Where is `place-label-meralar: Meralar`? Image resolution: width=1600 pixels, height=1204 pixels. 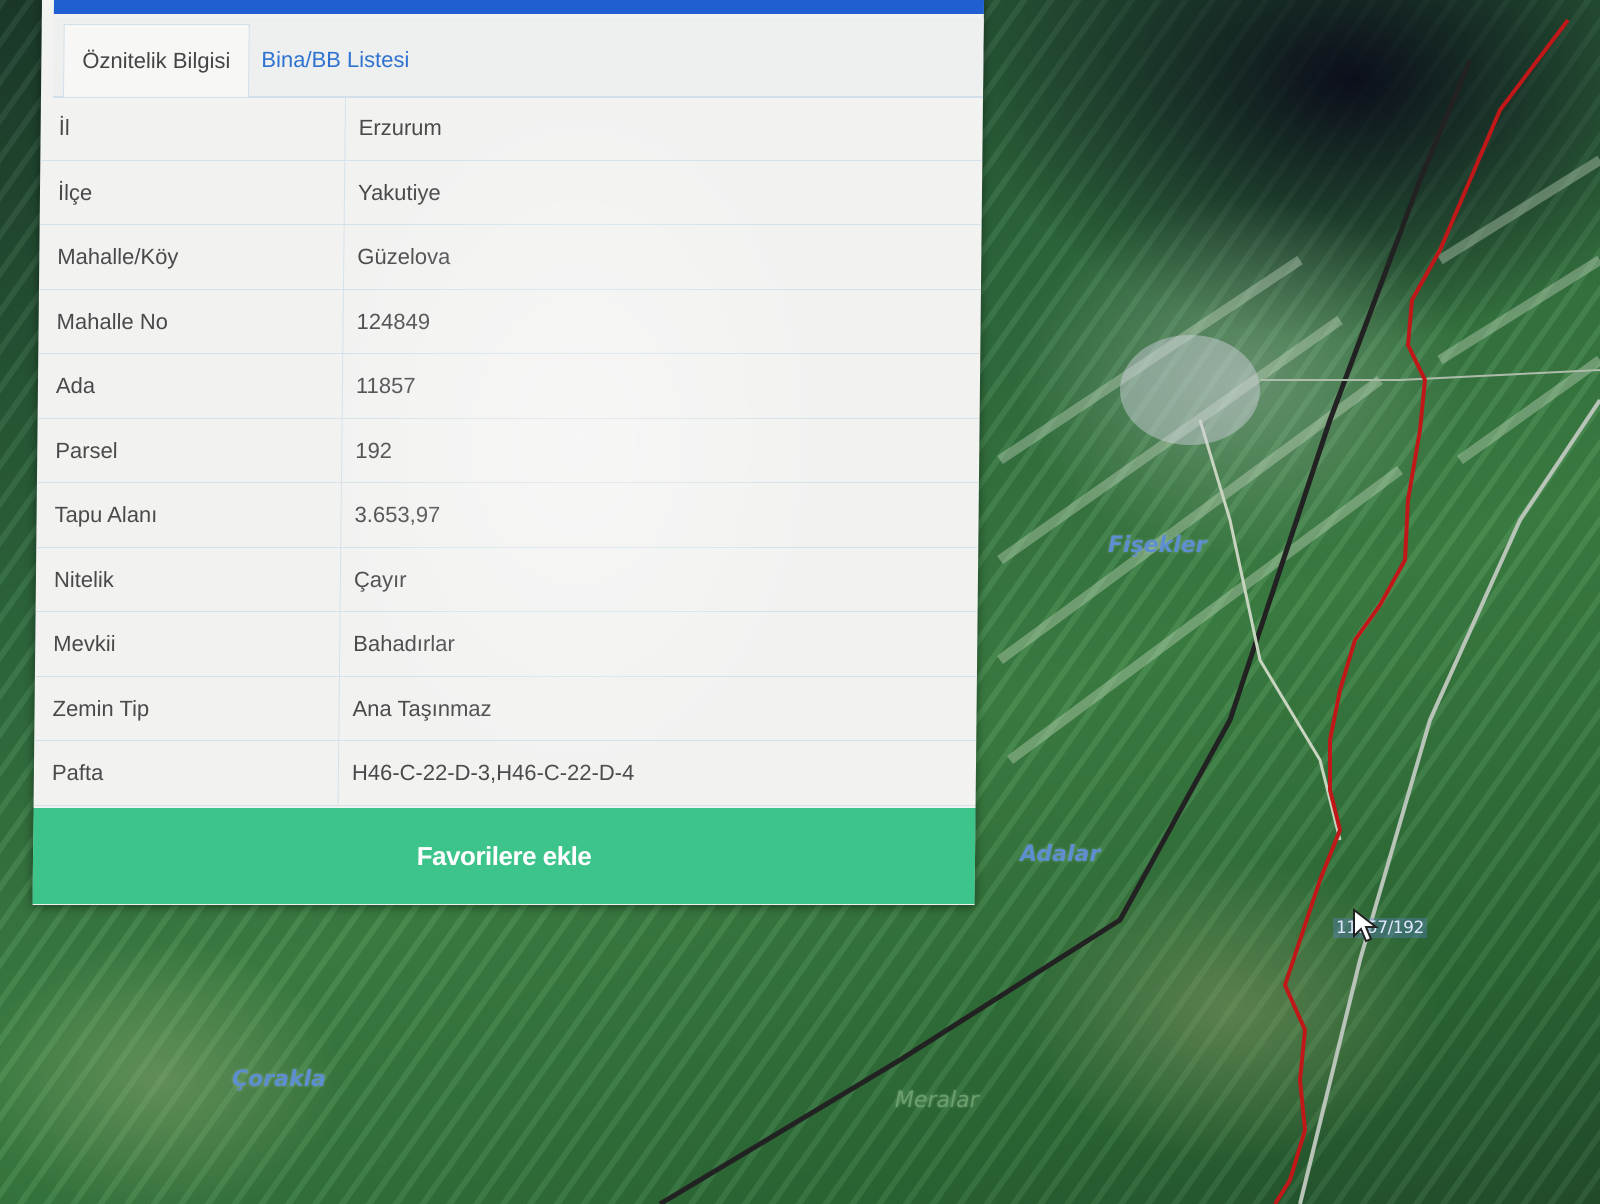 place-label-meralar: Meralar is located at coordinates (937, 1100).